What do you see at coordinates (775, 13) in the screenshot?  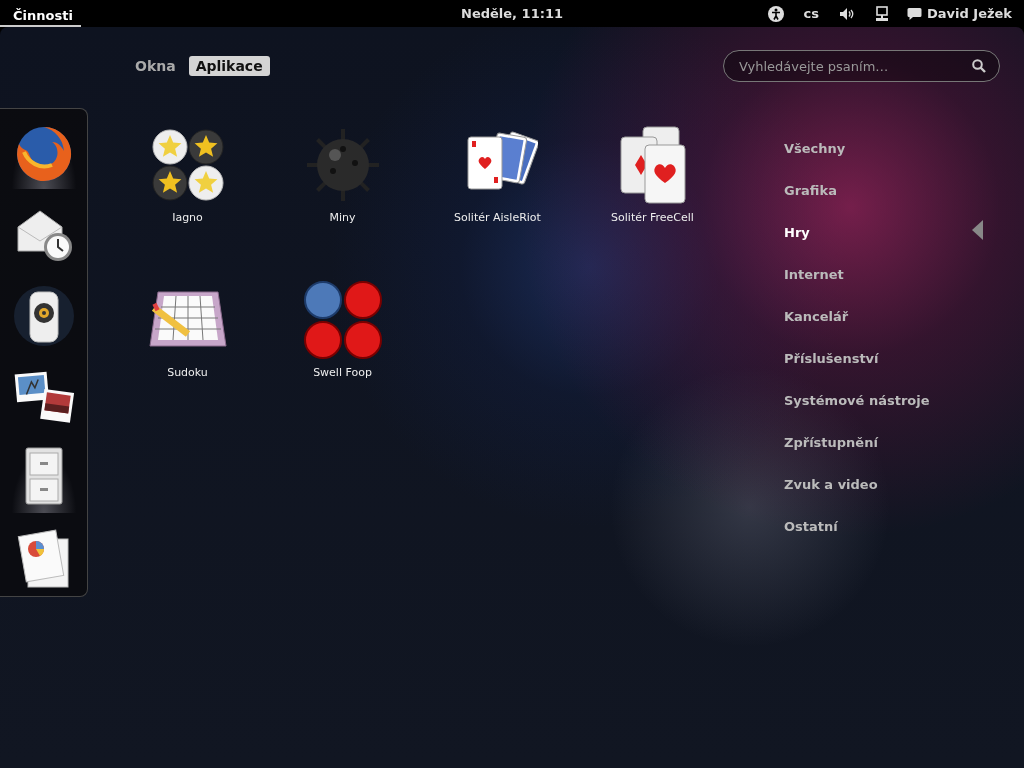 I see `accessibility-icon` at bounding box center [775, 13].